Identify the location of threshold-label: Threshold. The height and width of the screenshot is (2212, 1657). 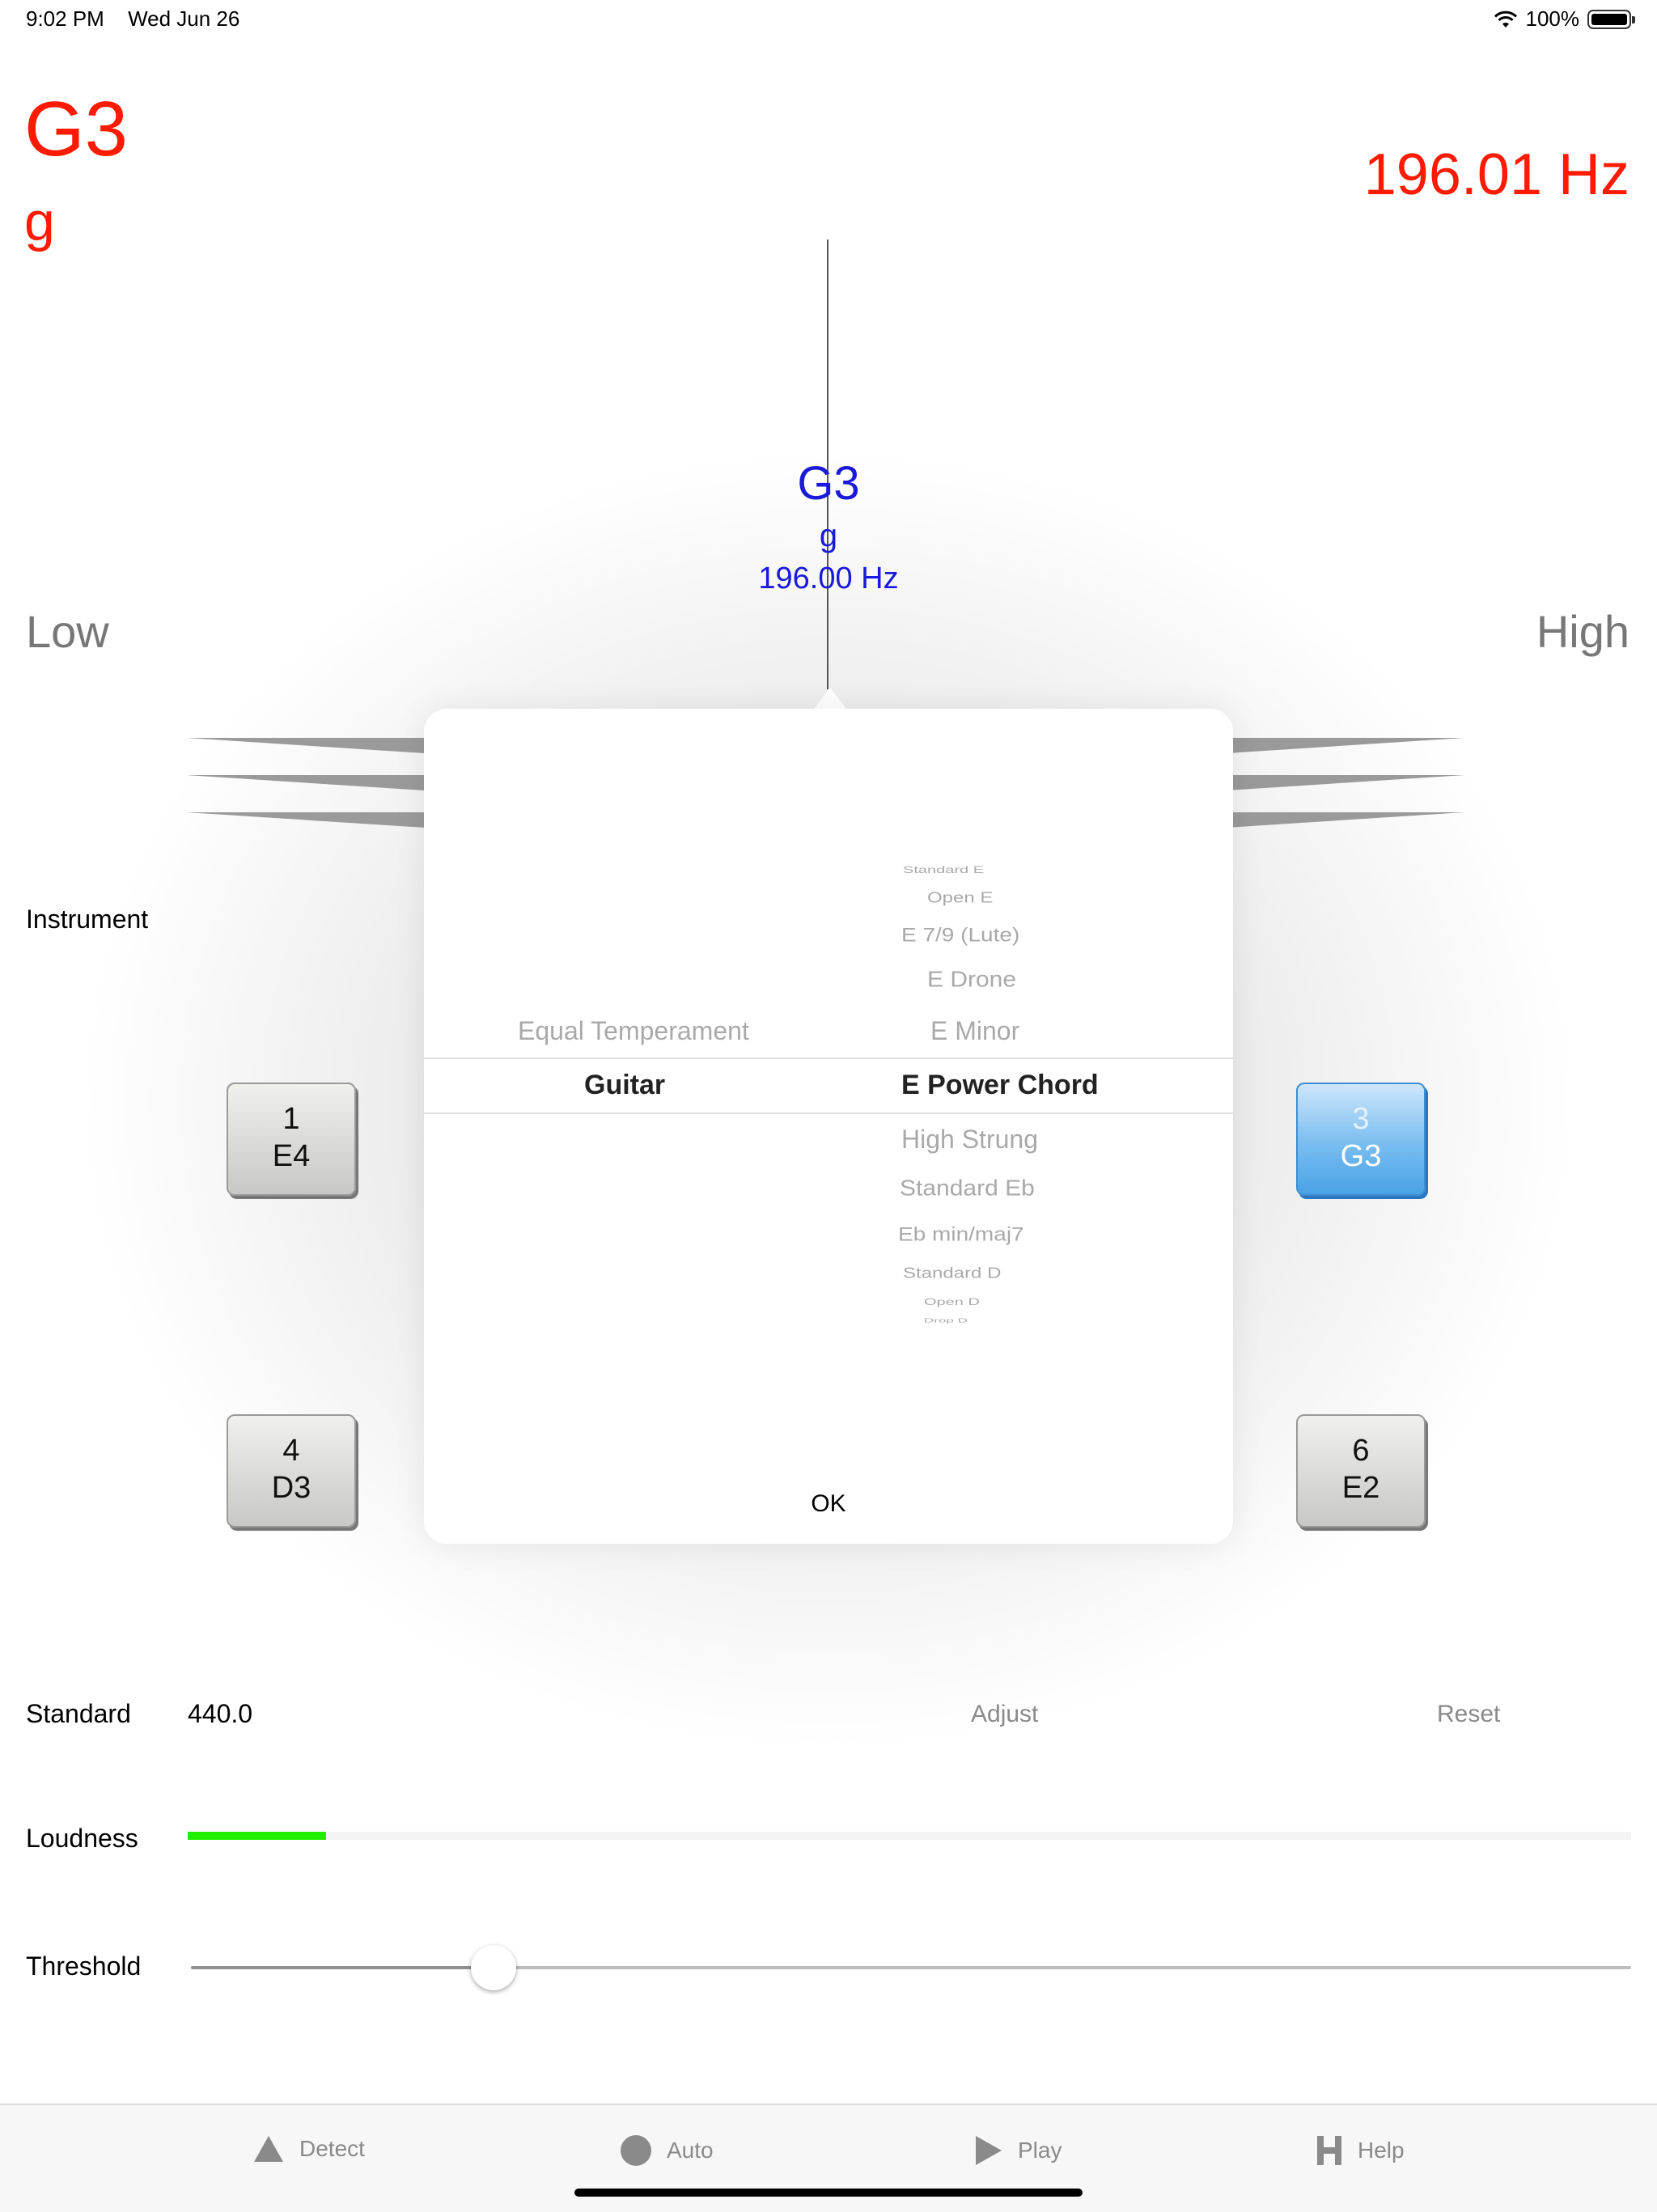
(84, 1966).